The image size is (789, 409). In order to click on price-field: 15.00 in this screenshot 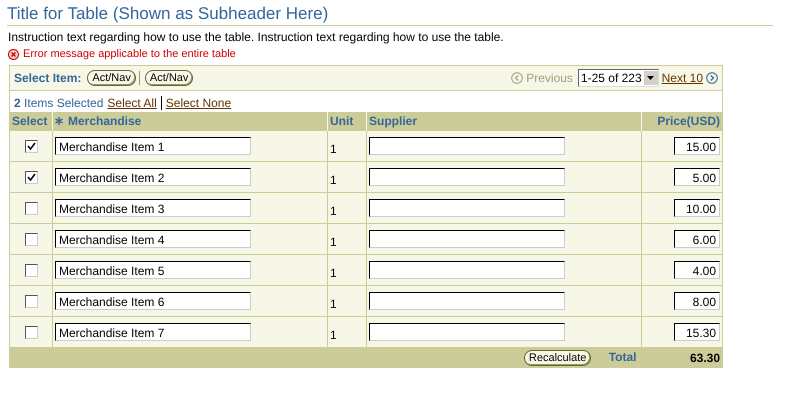, I will do `click(697, 146)`.